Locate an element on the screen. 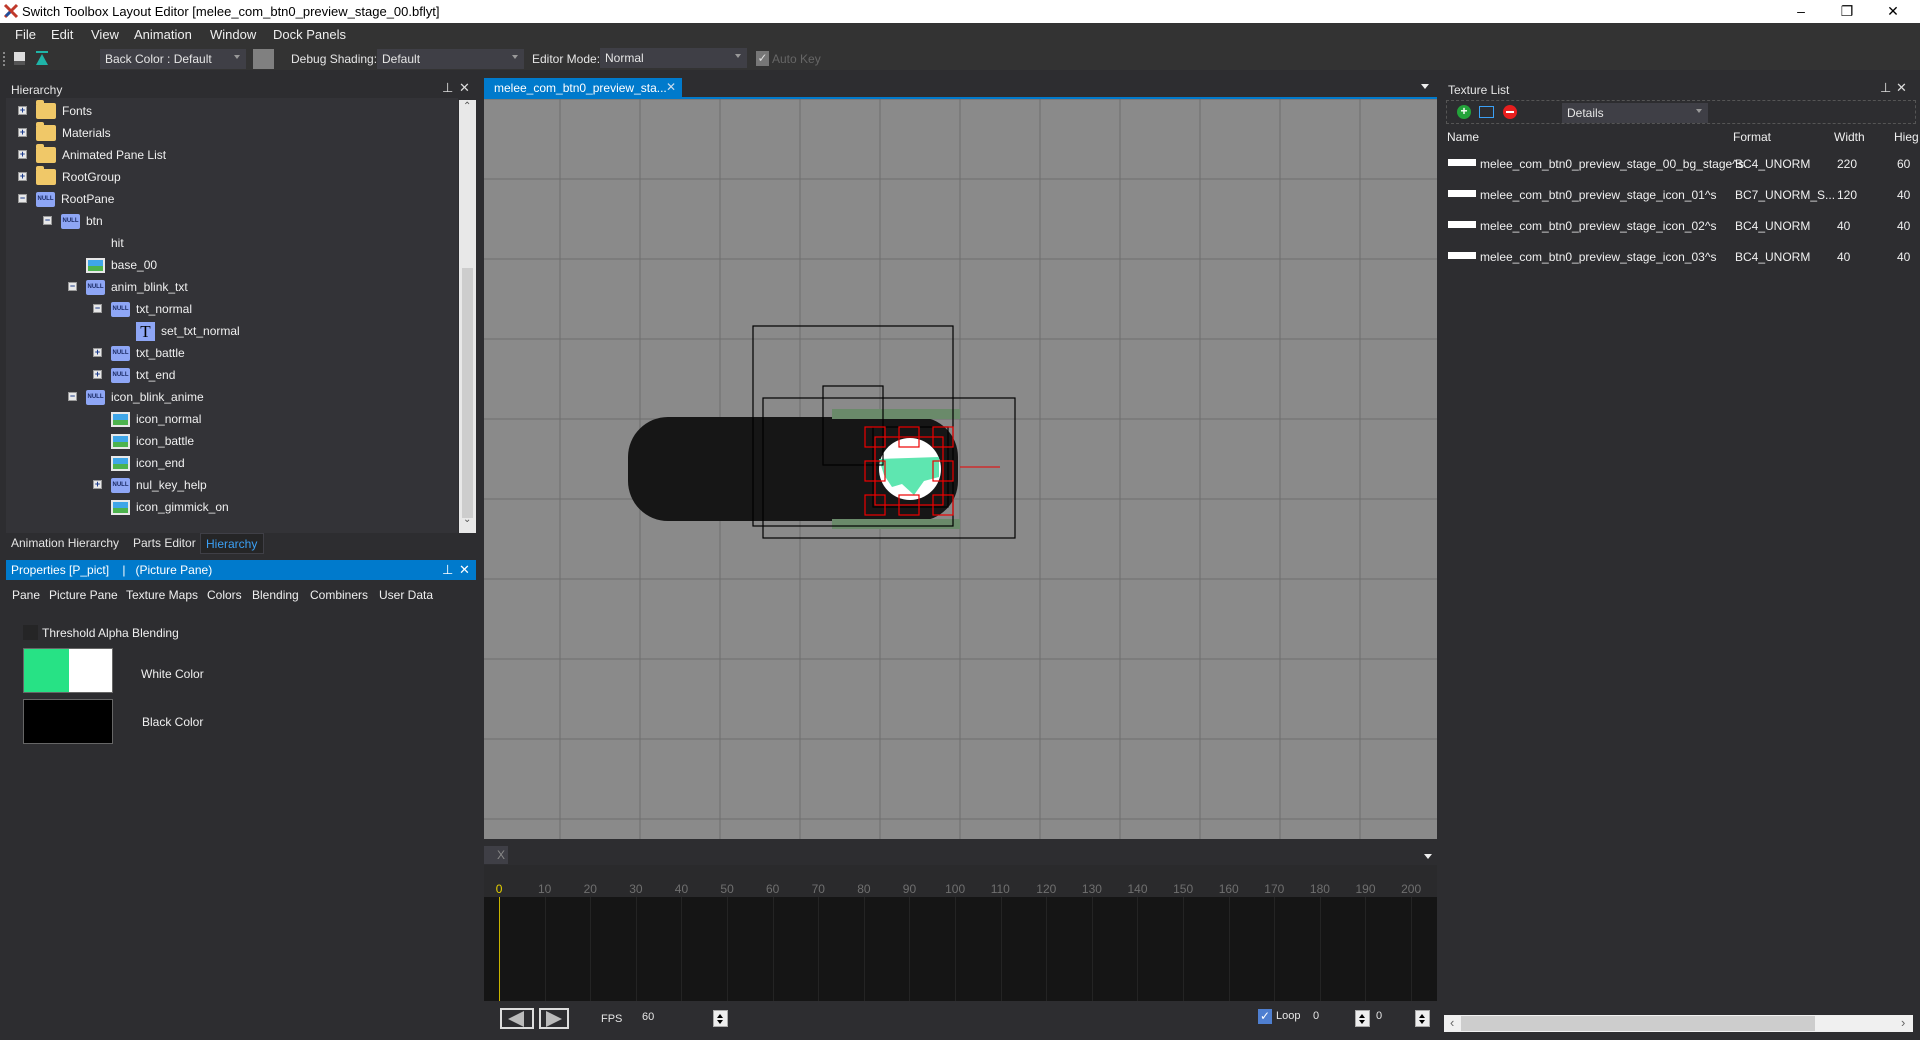  tab-picture-pane: Picture Pane is located at coordinates (83, 595).